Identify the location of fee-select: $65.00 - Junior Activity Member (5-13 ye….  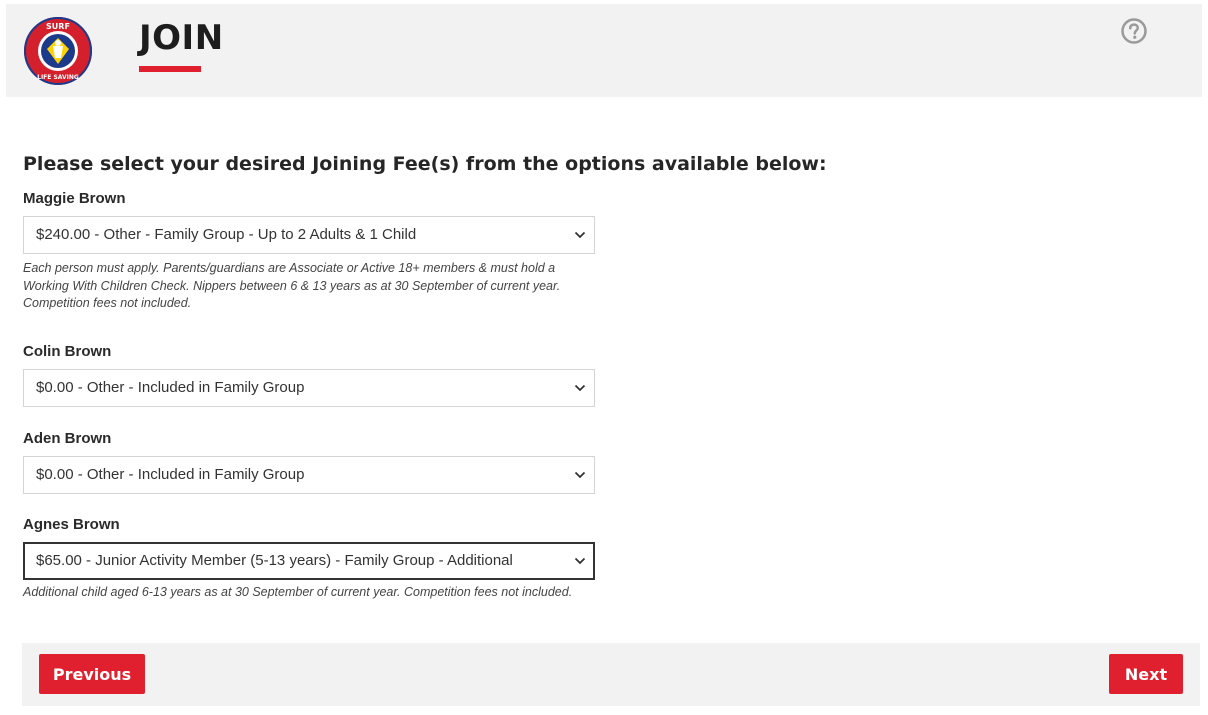
(309, 561).